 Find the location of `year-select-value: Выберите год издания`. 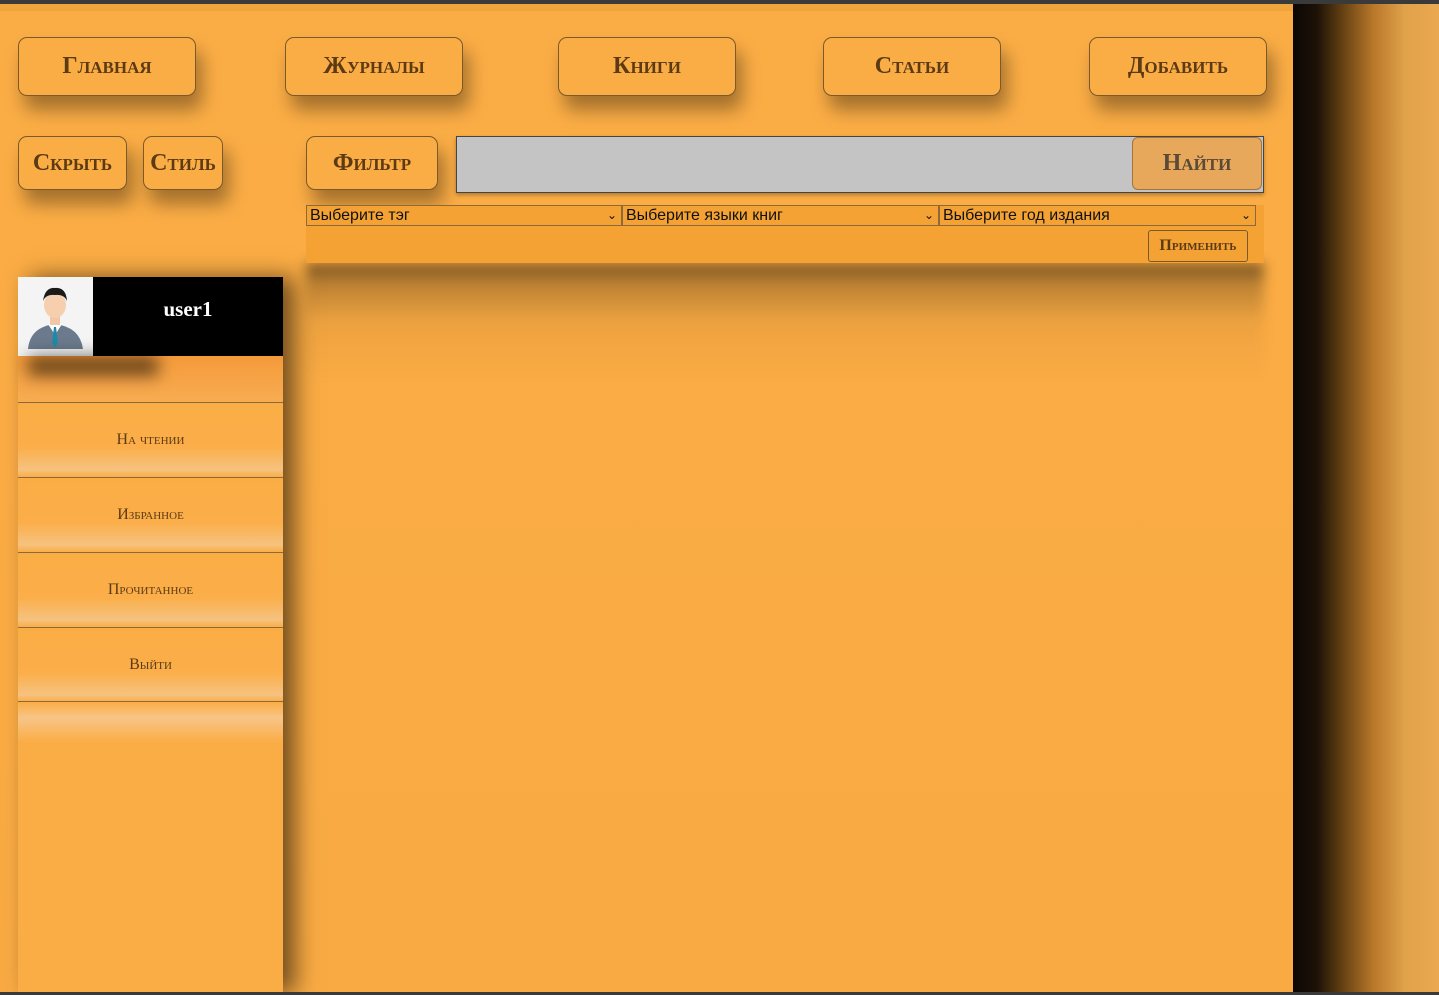

year-select-value: Выберите год издания is located at coordinates (1026, 215).